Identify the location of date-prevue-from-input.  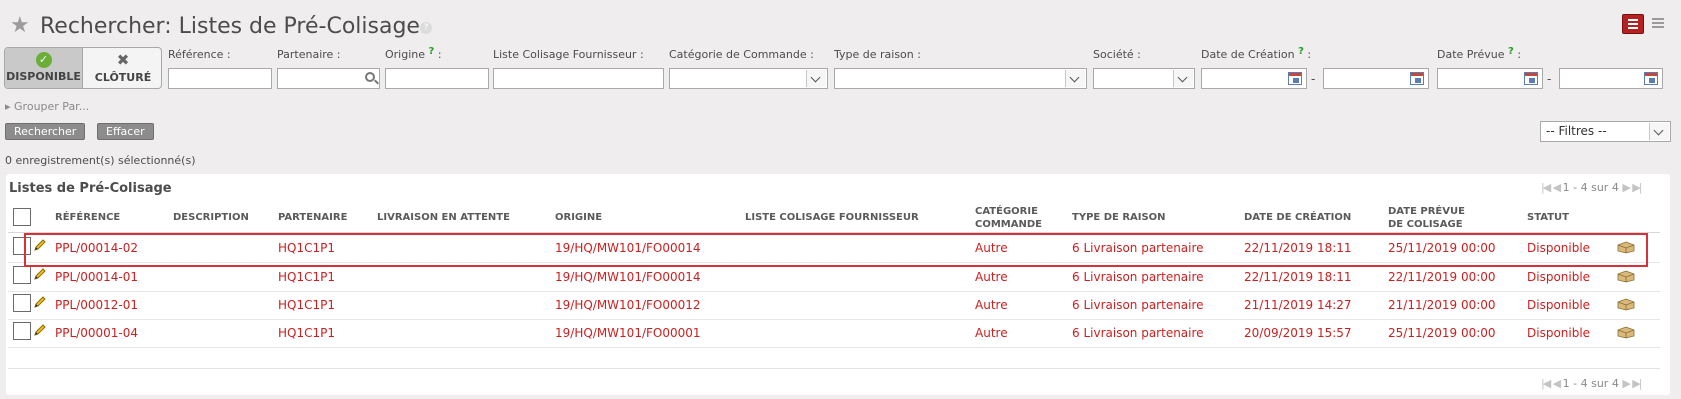
(1490, 78).